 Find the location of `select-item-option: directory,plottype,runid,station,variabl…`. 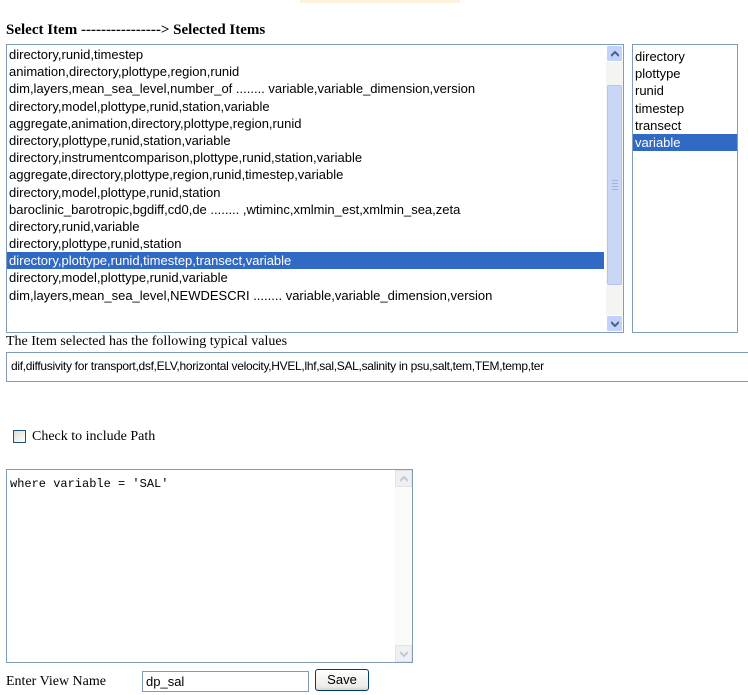

select-item-option: directory,plottype,runid,station,variabl… is located at coordinates (305, 140).